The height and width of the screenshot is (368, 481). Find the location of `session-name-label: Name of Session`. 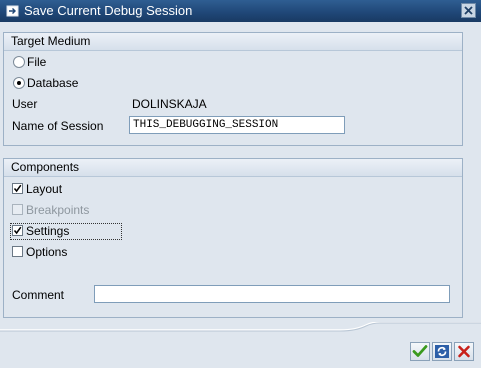

session-name-label: Name of Session is located at coordinates (58, 126).